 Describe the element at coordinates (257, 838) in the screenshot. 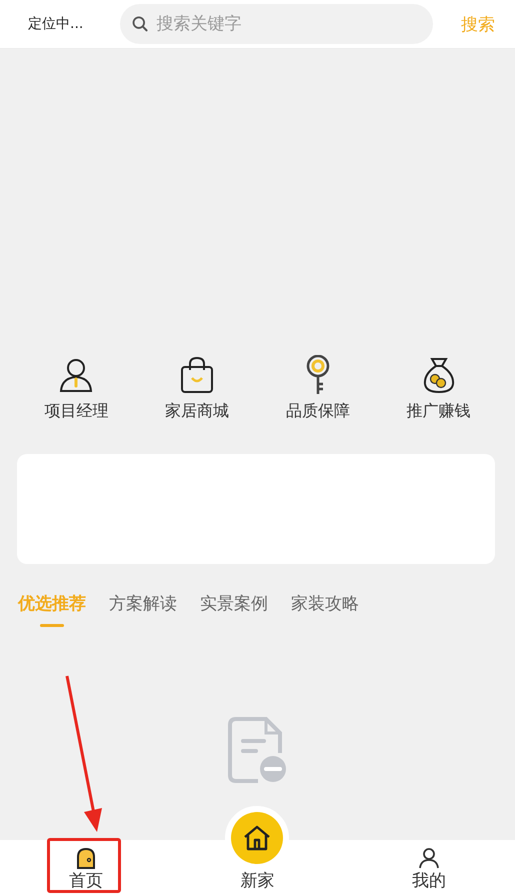

I see `house-icon` at that location.